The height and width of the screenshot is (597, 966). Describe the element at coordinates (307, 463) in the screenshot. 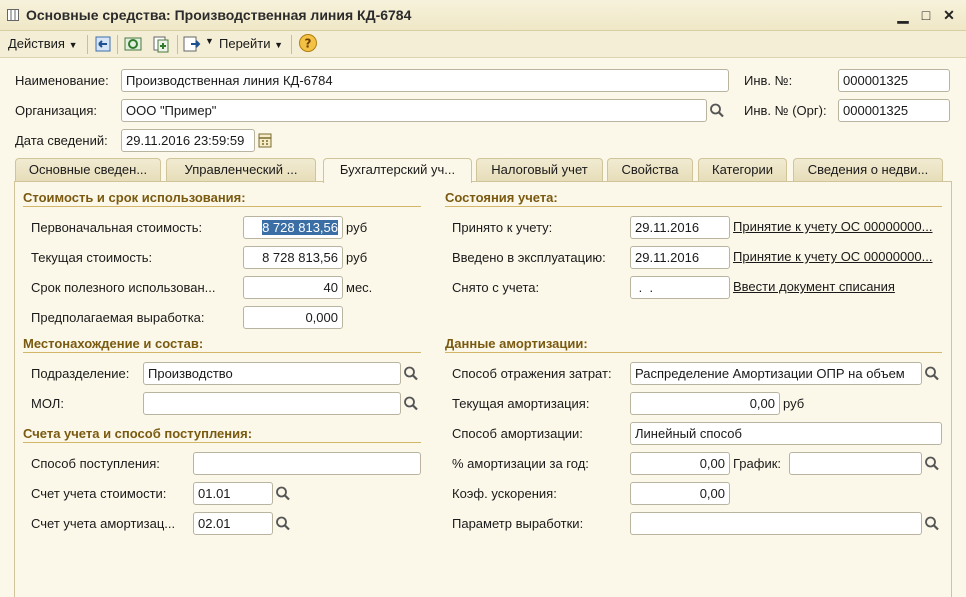

I see `receipt-method-field` at that location.